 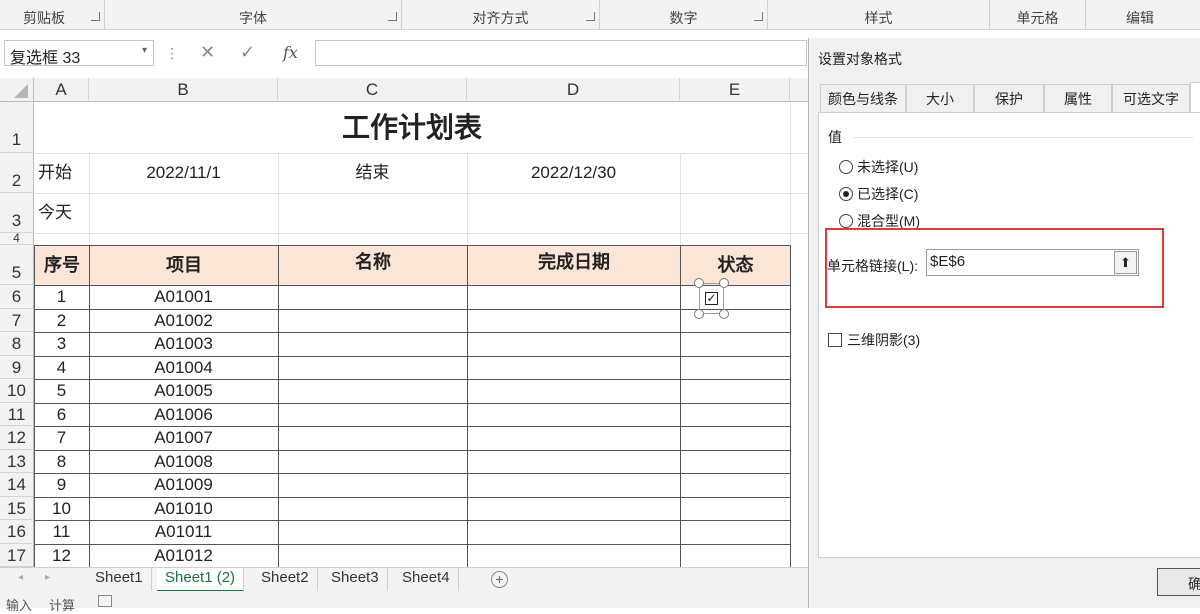 I want to click on table-cell: A01007, so click(x=184, y=438).